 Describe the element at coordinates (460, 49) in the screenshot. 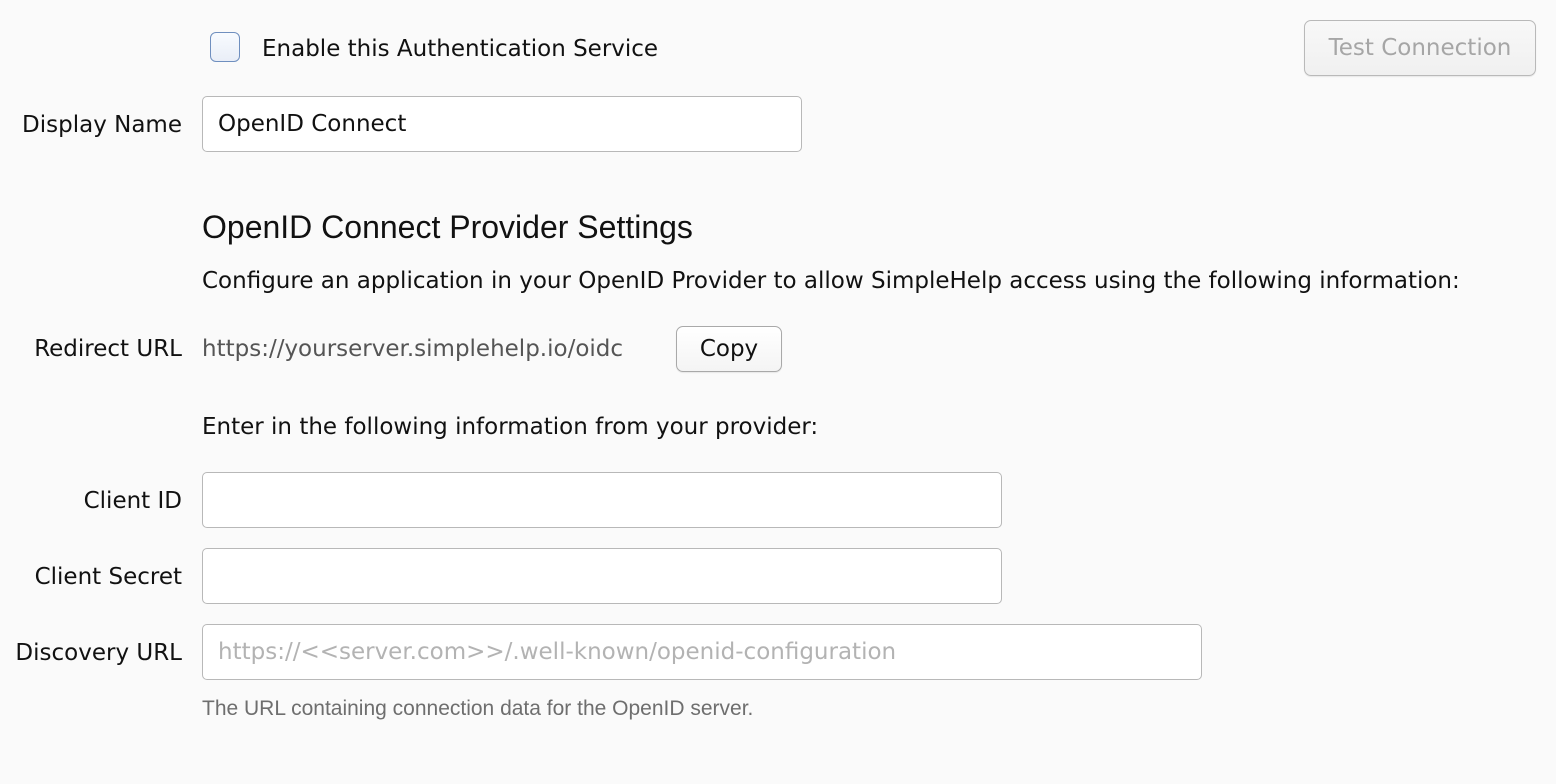

I see `enable-service-label: Enable this Authentication Service` at that location.